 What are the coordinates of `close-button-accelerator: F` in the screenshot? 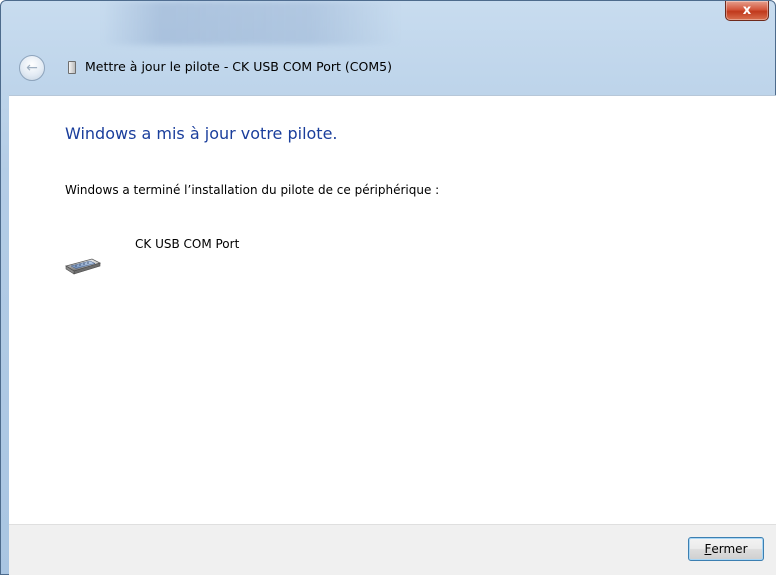 It's located at (708, 549).